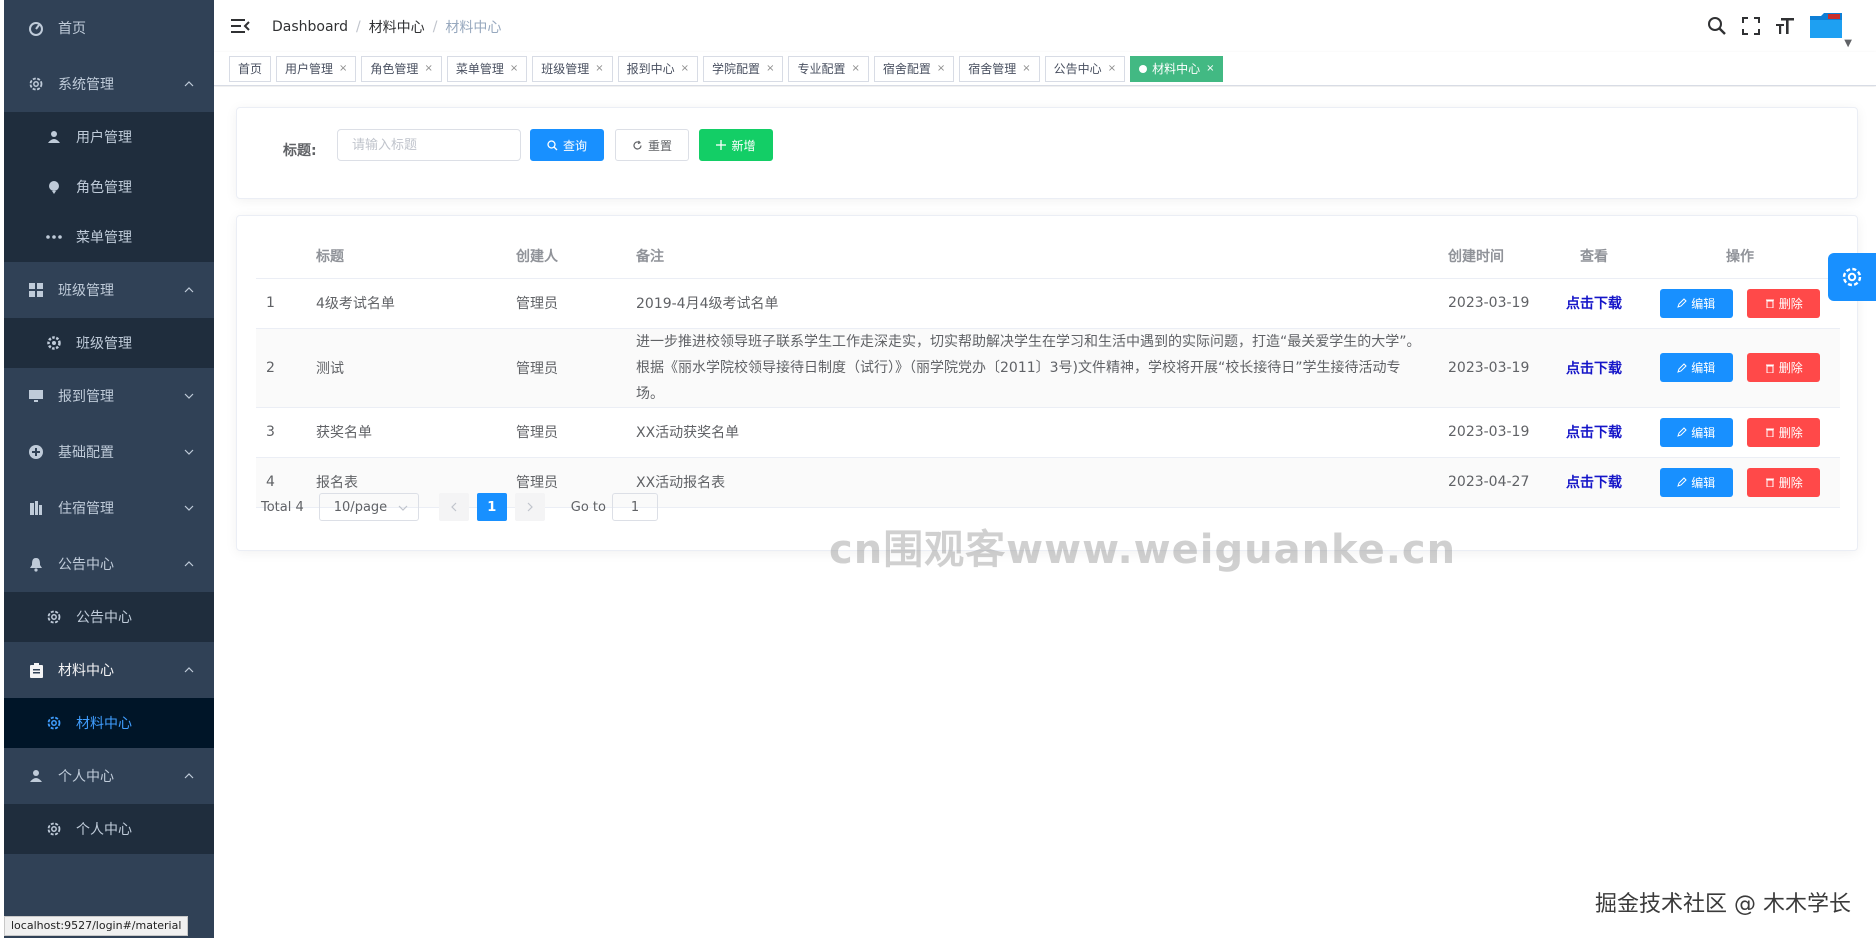 The image size is (1876, 938). What do you see at coordinates (109, 452) in the screenshot?
I see `sidebar-item-basic-config: 基础配置` at bounding box center [109, 452].